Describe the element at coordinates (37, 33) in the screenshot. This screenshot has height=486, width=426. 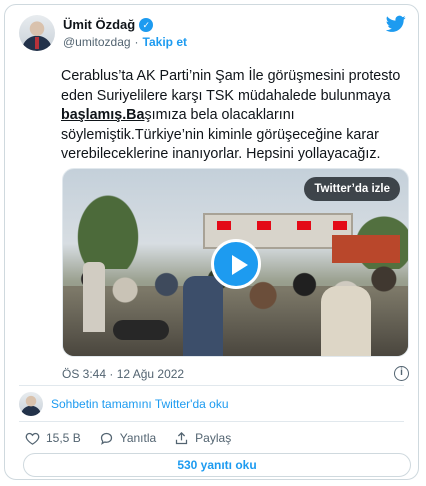
I see `author-avatar` at that location.